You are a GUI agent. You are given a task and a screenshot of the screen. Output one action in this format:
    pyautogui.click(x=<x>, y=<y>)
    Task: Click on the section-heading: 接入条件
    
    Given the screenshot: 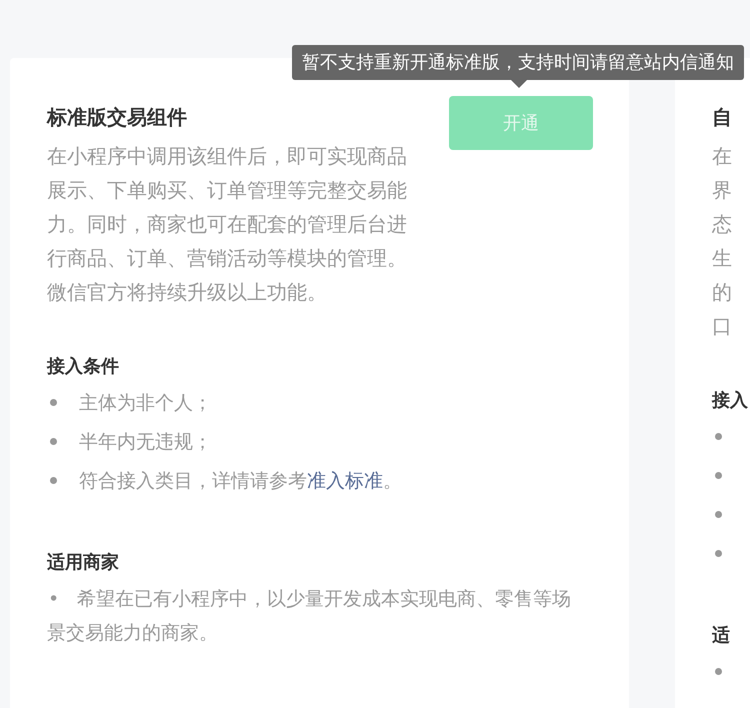 What is the action you would take?
    pyautogui.click(x=83, y=367)
    